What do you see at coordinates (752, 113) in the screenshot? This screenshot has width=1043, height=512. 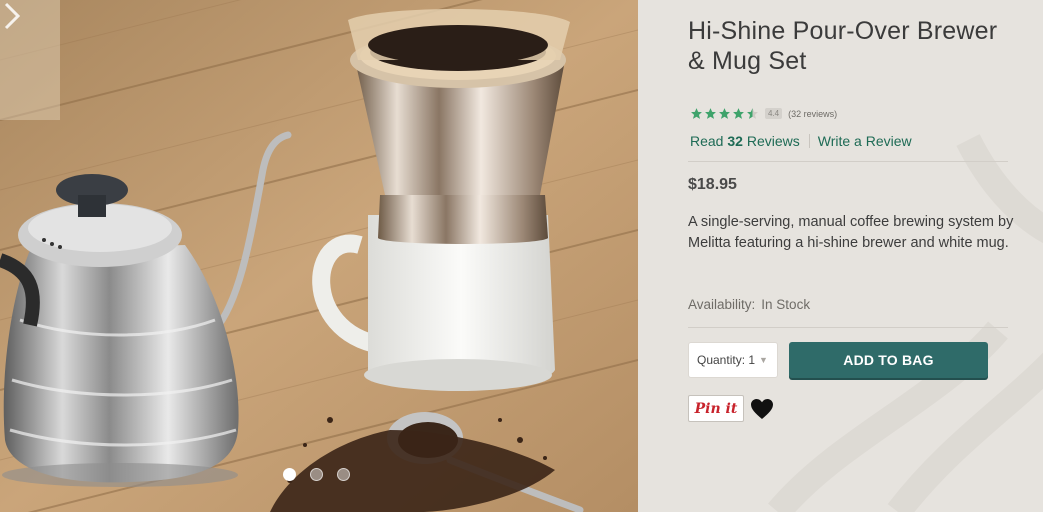 I see `half-star-icon` at bounding box center [752, 113].